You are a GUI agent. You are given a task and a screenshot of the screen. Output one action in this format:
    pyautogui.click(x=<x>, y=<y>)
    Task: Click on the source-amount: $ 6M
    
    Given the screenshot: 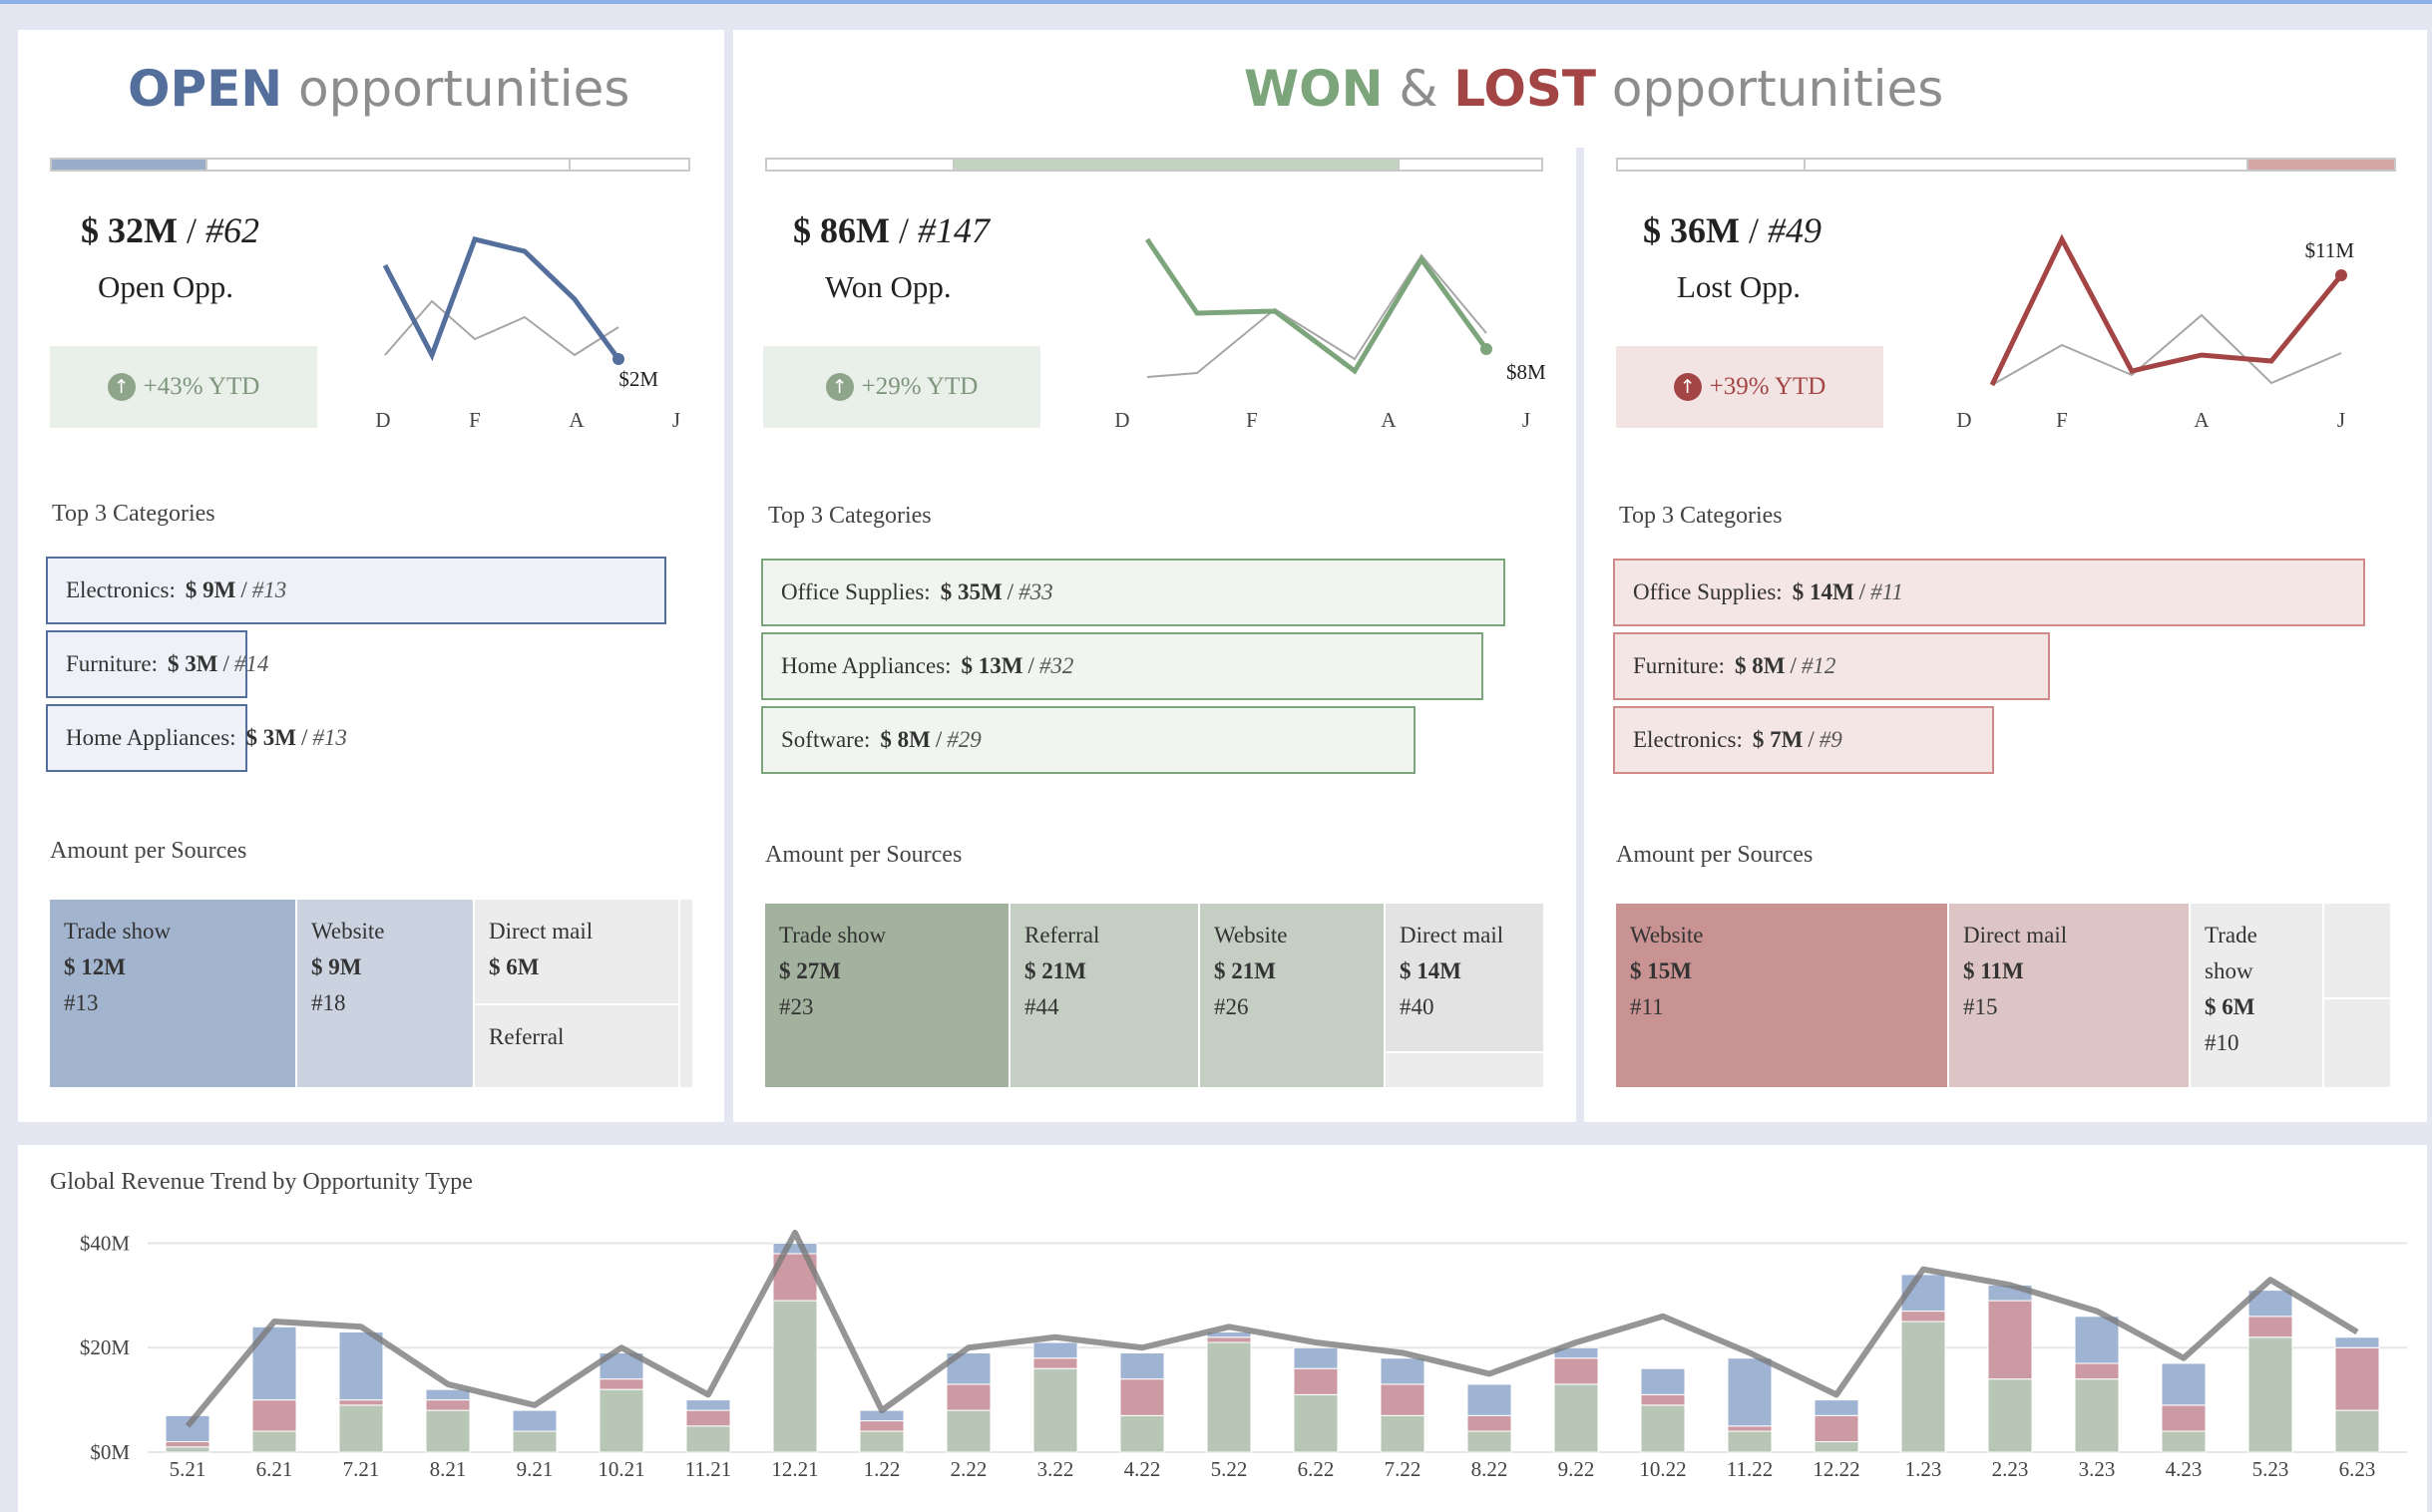 What is the action you would take?
    pyautogui.click(x=515, y=966)
    